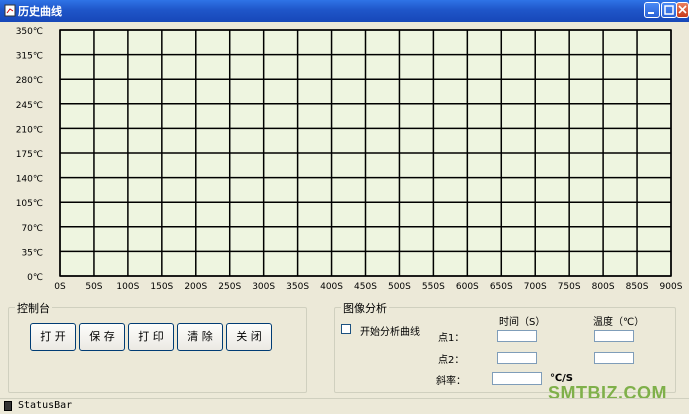 The width and height of the screenshot is (689, 414). Describe the element at coordinates (344, 406) in the screenshot. I see `status-bar: StatusBar` at that location.